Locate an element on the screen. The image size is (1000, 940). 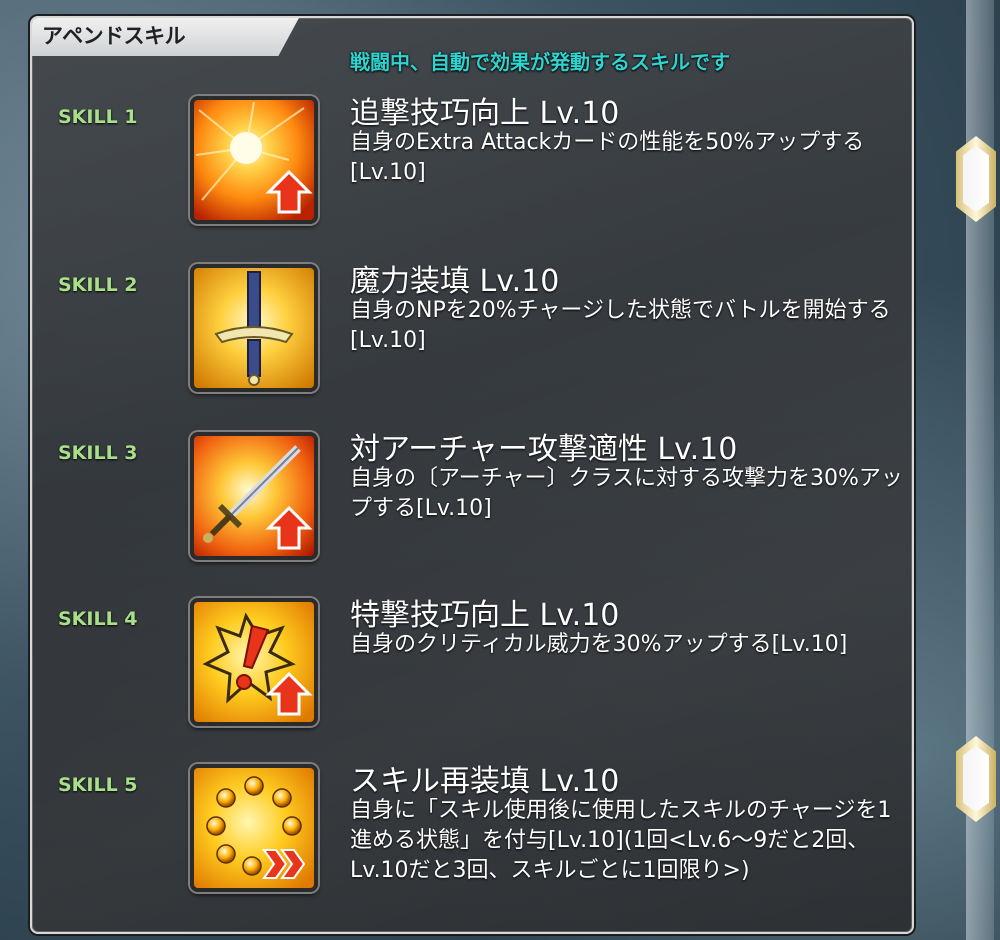
skill-name: スキル再装填 Lv.10 is located at coordinates (485, 781).